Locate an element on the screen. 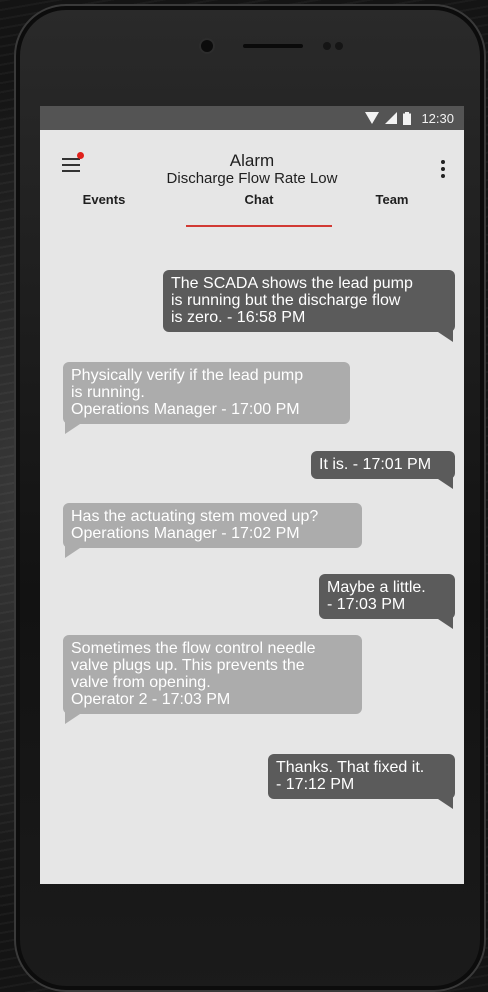 This screenshot has width=488, height=992. cell-signal-icon is located at coordinates (391, 118).